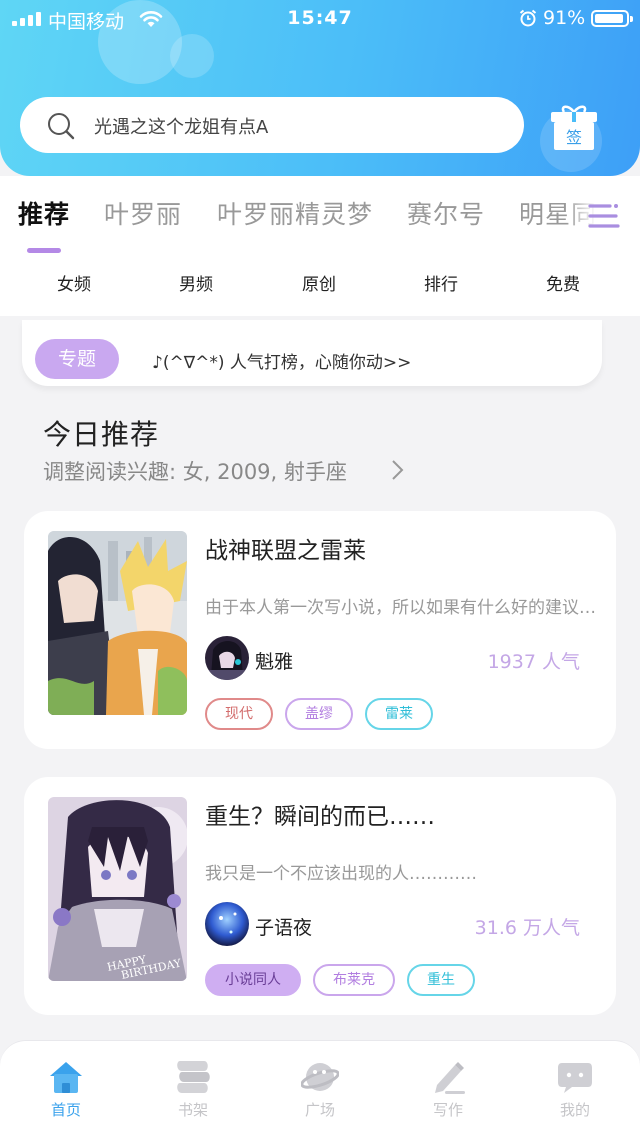 Image resolution: width=640 pixels, height=1139 pixels. What do you see at coordinates (564, 18) in the screenshot?
I see `battery-percent: 91%` at bounding box center [564, 18].